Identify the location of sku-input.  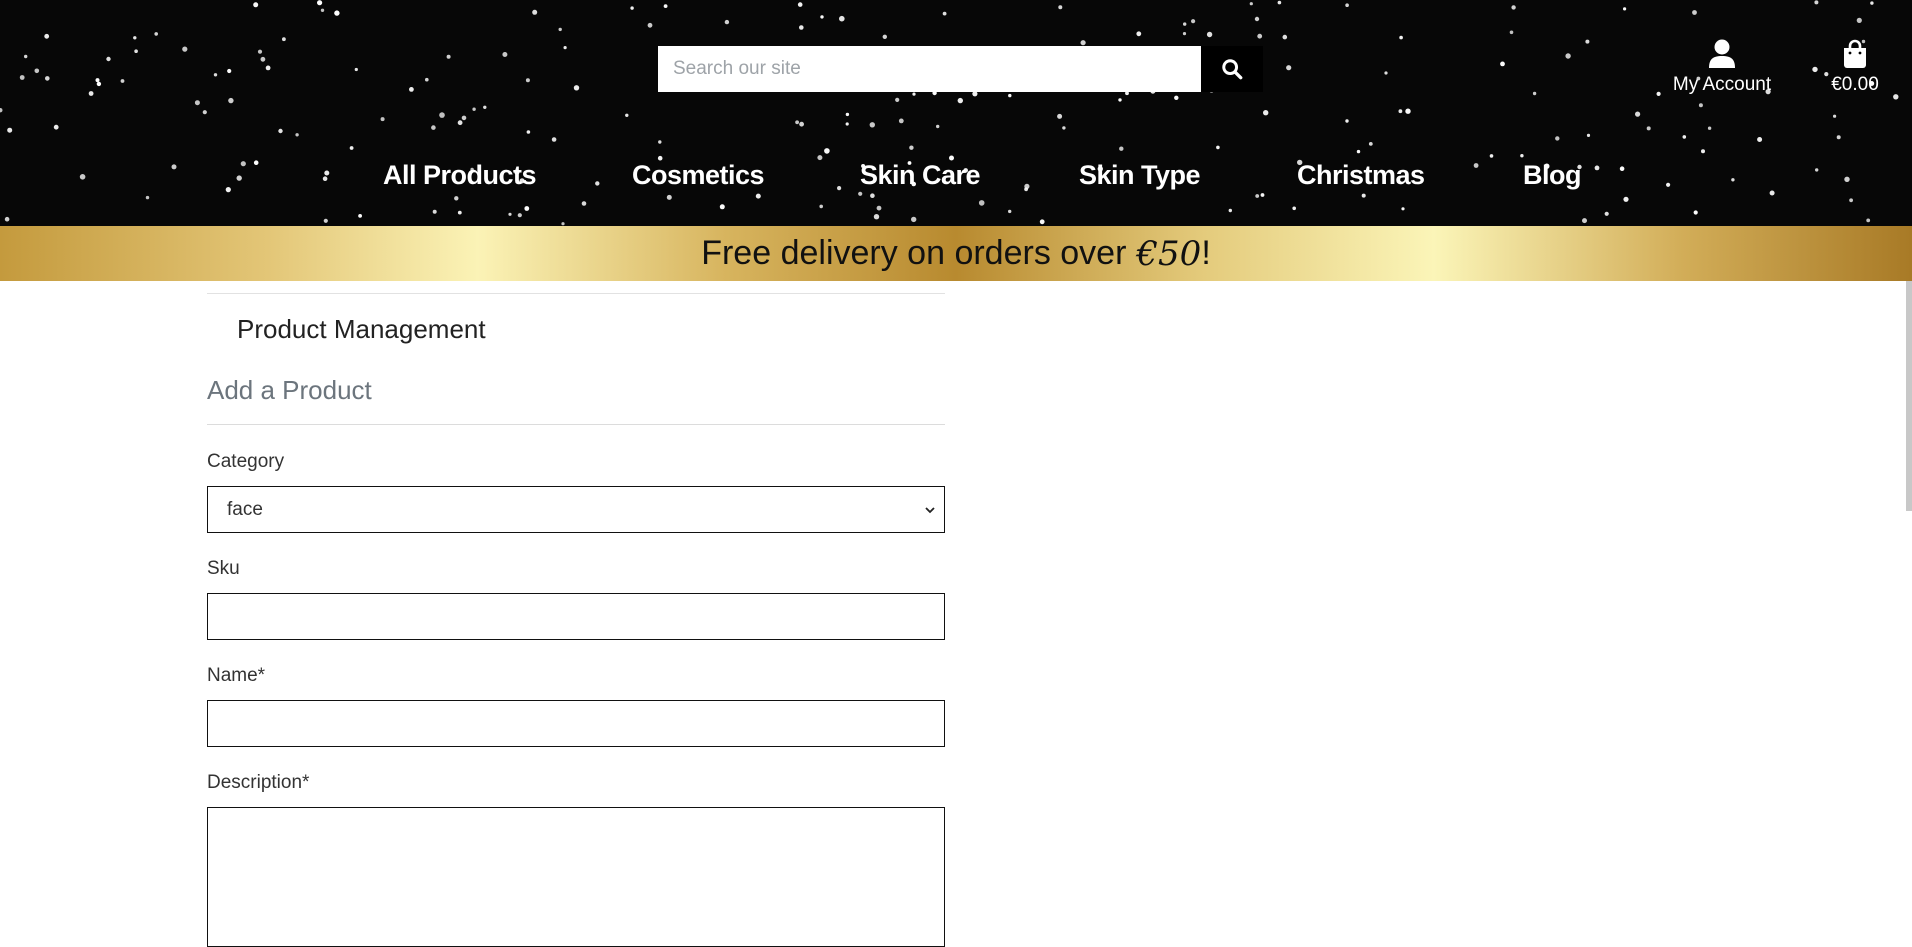
(576, 616).